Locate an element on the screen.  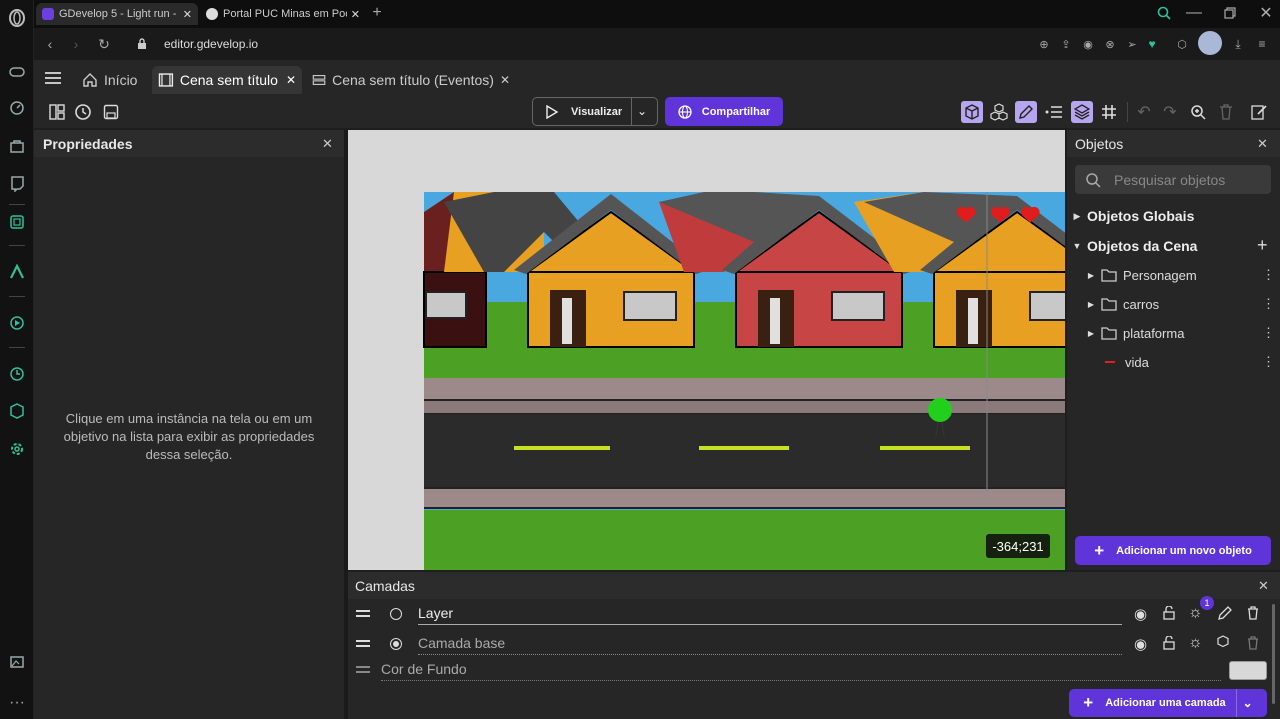
lighting-icon: ☼ is located at coordinates (1195, 643).